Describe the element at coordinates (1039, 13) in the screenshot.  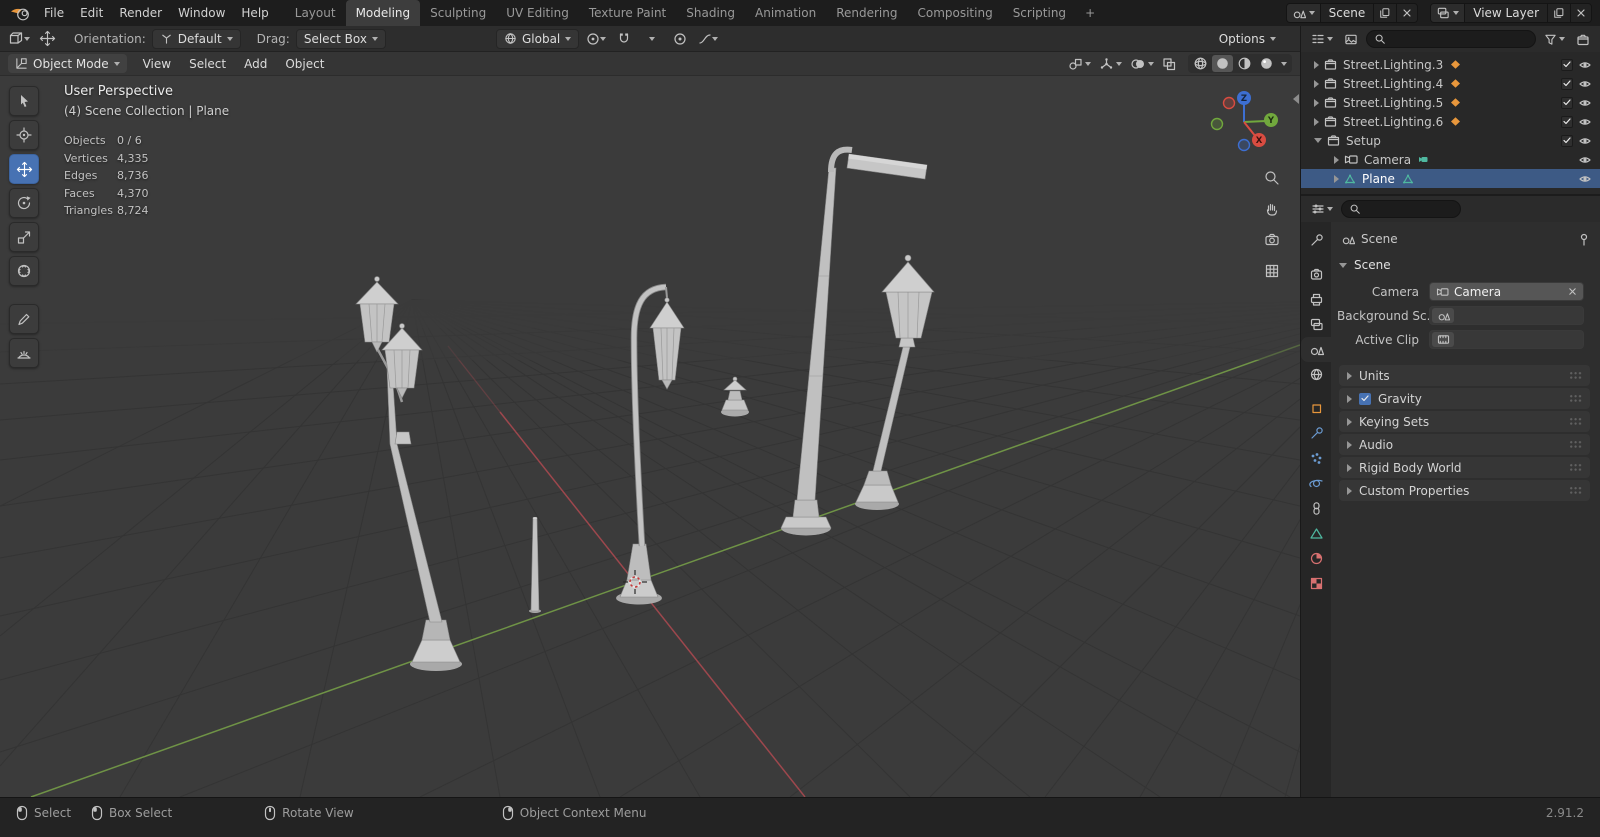
I see `tab-scripting: Scripting` at that location.